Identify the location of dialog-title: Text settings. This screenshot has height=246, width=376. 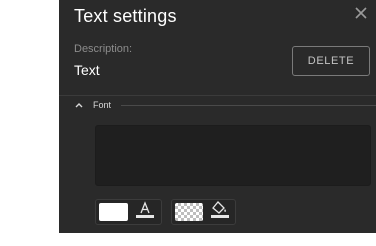
(125, 16).